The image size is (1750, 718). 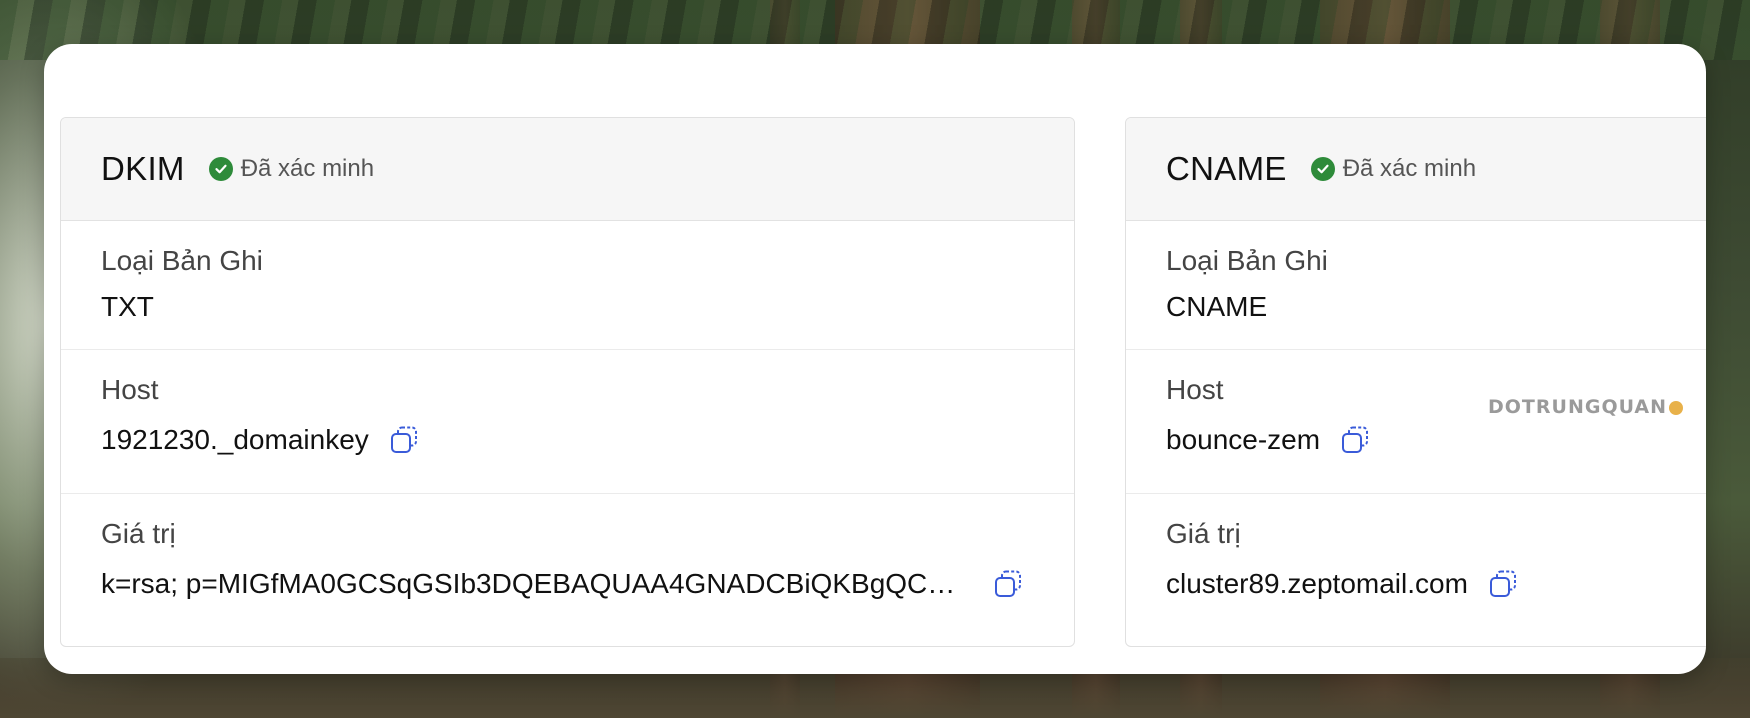 I want to click on host-value: 1921230._domainkey, so click(x=235, y=439).